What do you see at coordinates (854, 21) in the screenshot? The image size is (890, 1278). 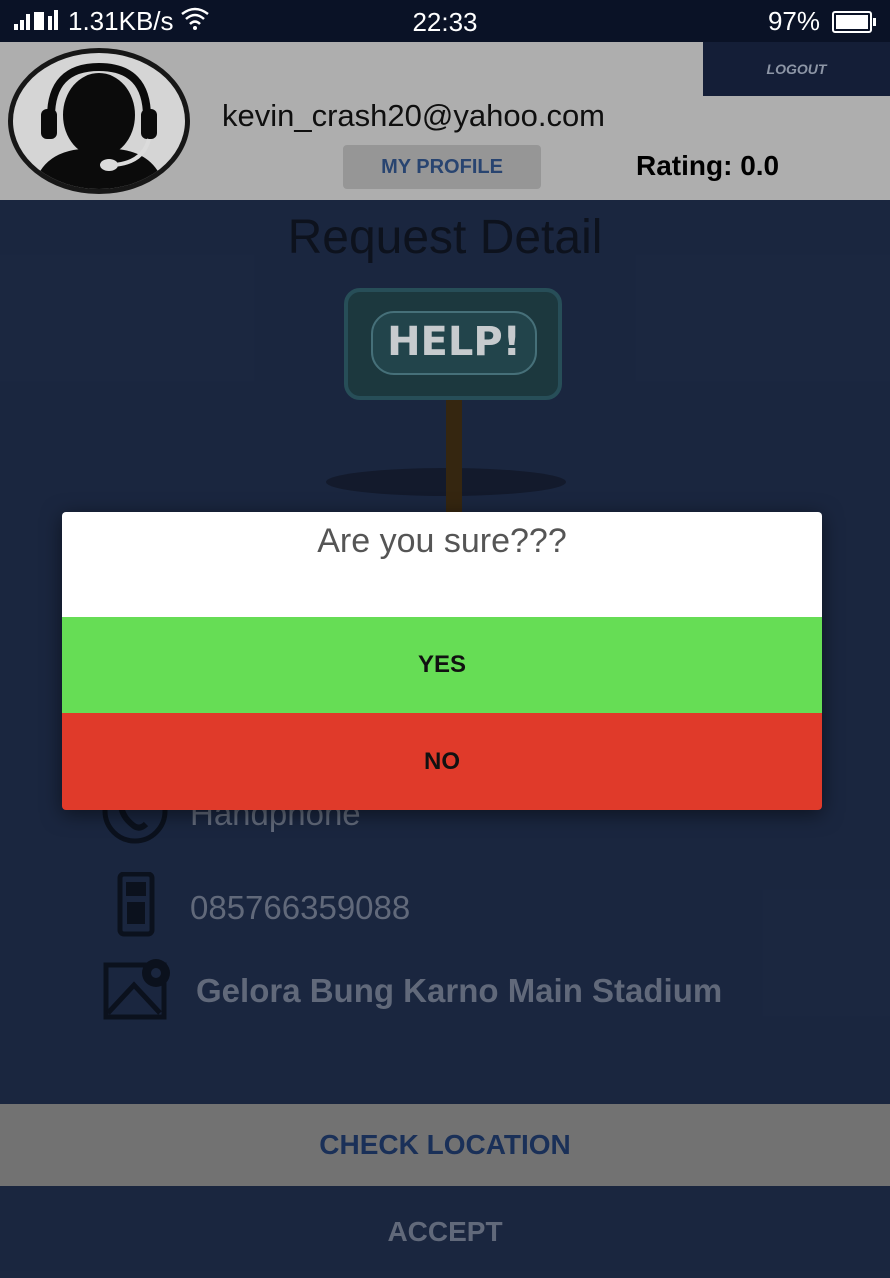 I see `battery-icon` at bounding box center [854, 21].